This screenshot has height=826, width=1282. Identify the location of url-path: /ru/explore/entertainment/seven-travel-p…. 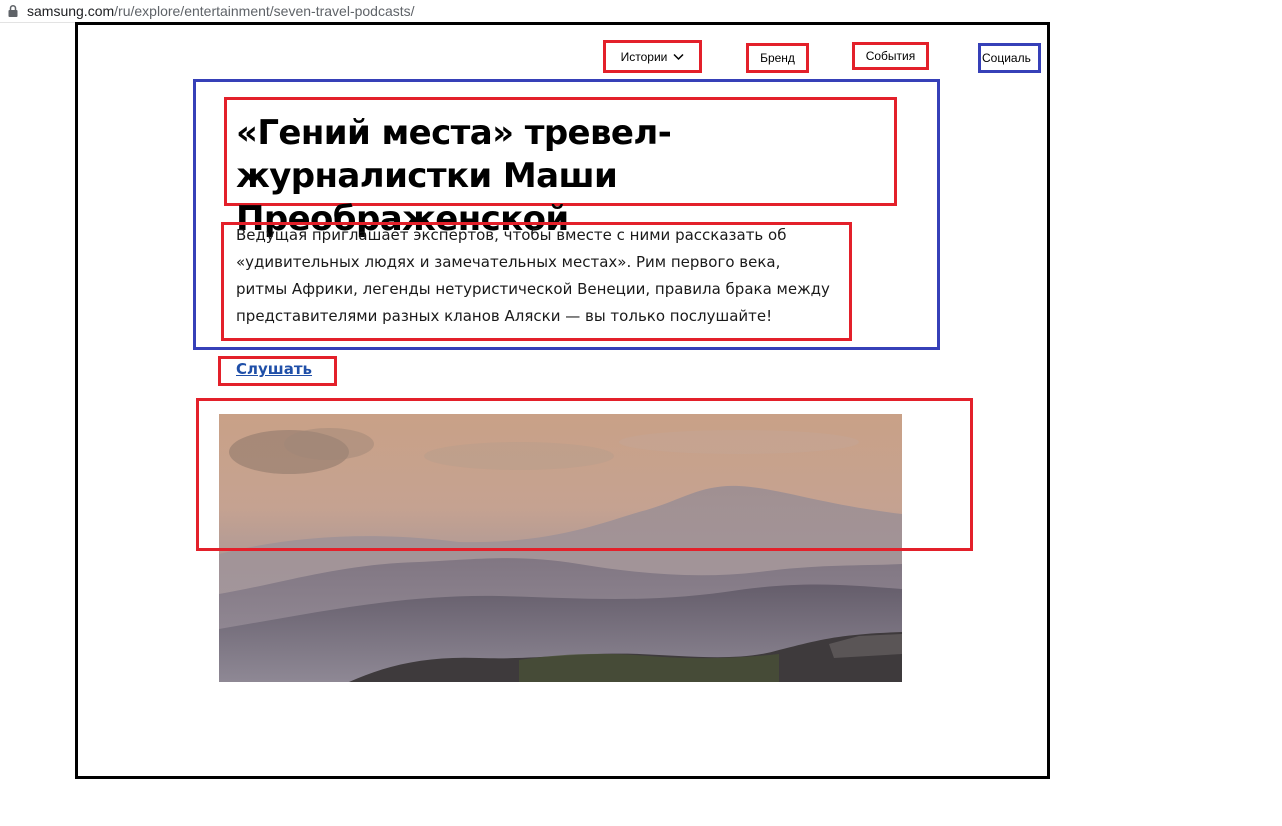
(264, 11).